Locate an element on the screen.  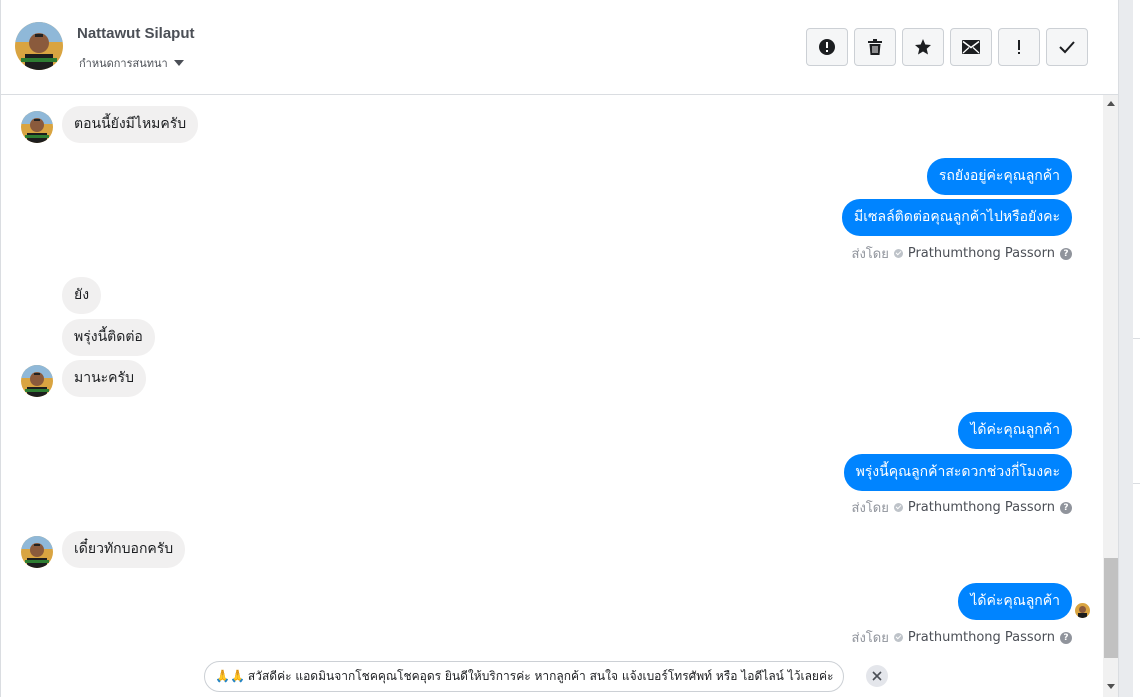
incoming-message: พรุ่งนี้ติดต่อ is located at coordinates (108, 337).